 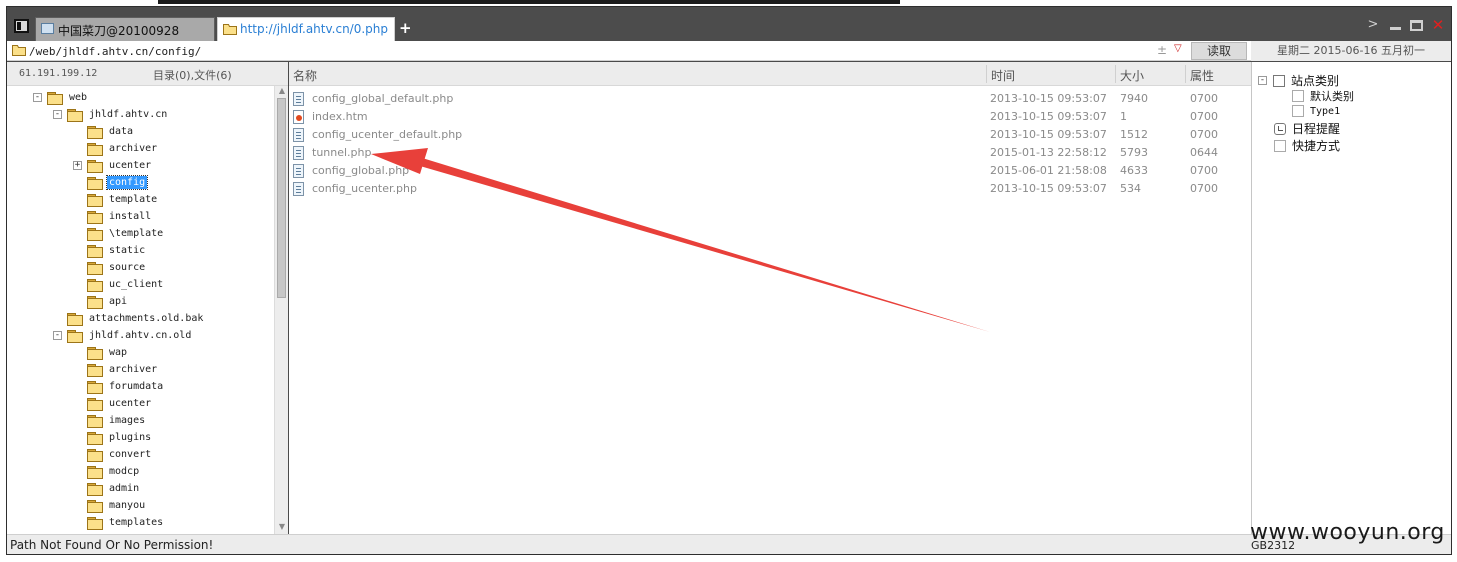 I want to click on default-category-node: 默认类别, so click(x=1323, y=96).